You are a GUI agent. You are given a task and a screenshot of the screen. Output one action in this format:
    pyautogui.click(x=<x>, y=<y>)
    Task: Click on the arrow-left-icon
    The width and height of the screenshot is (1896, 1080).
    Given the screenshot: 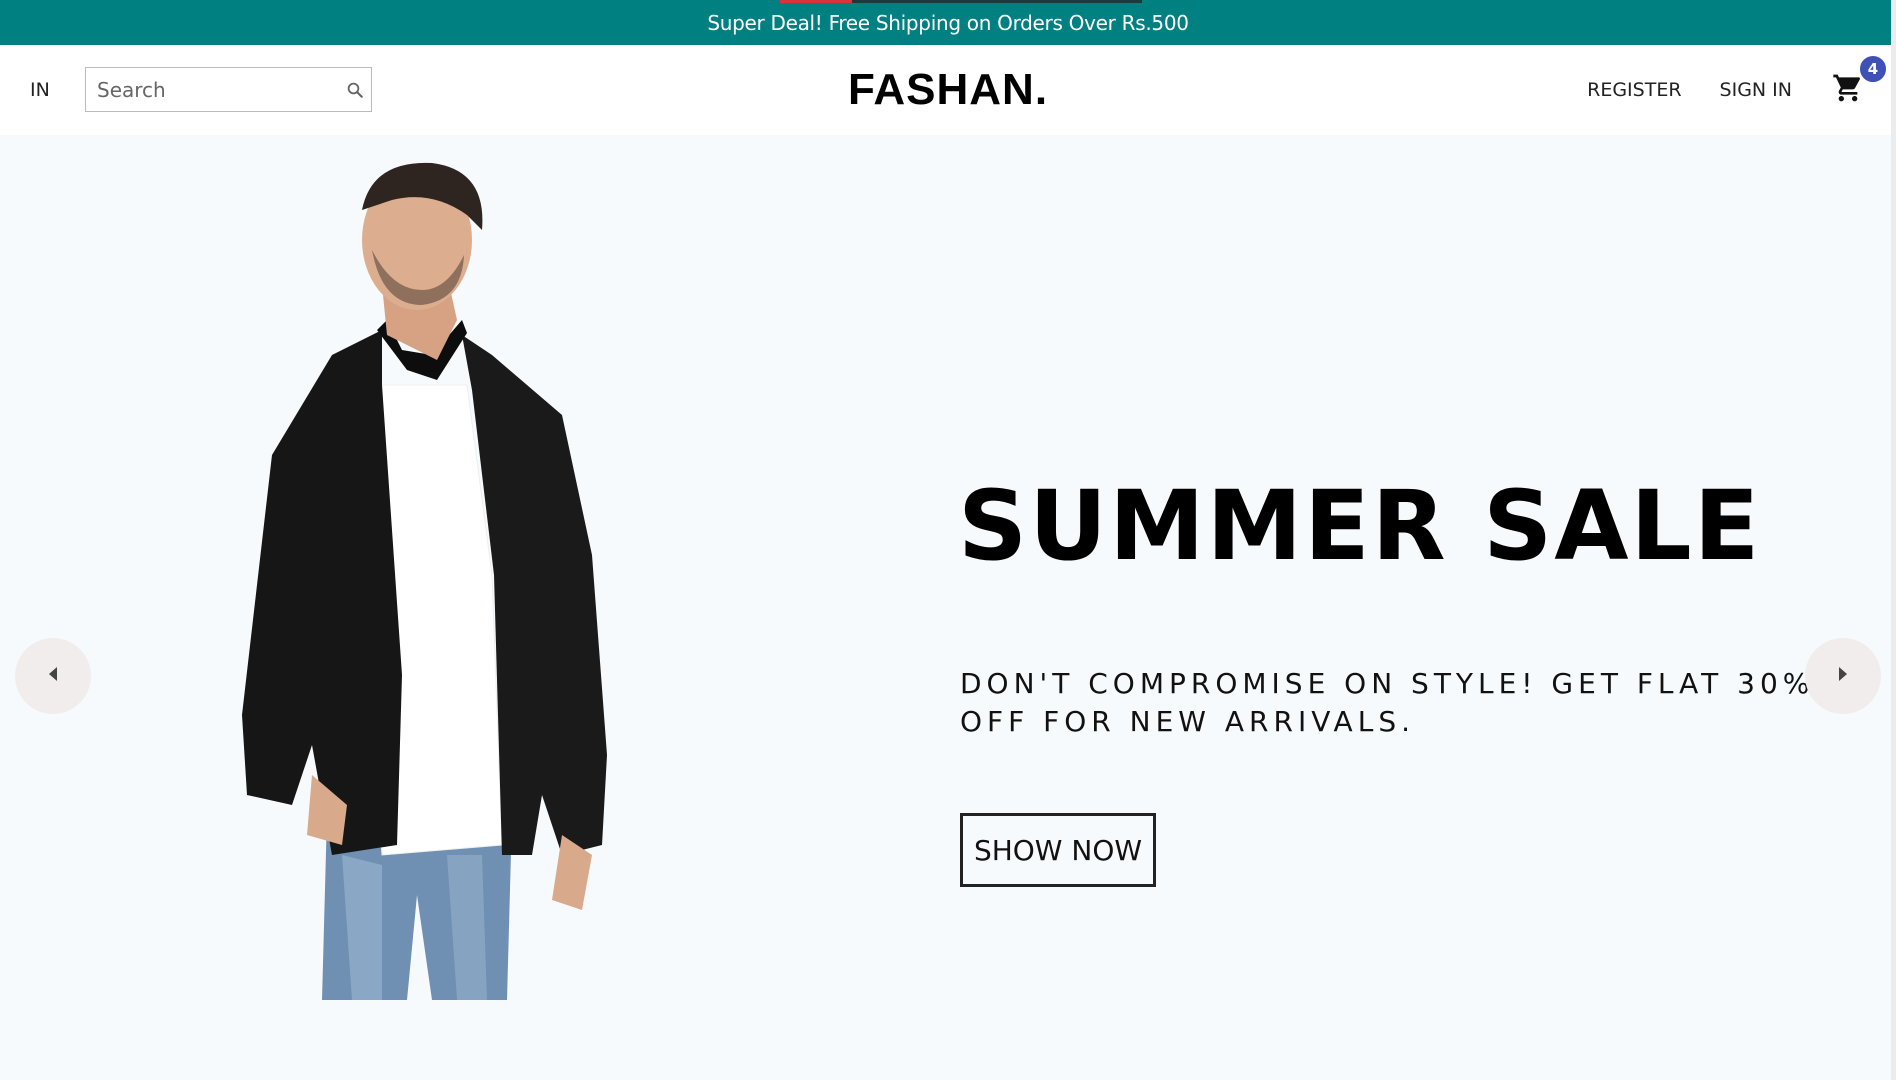 What is the action you would take?
    pyautogui.click(x=53, y=676)
    